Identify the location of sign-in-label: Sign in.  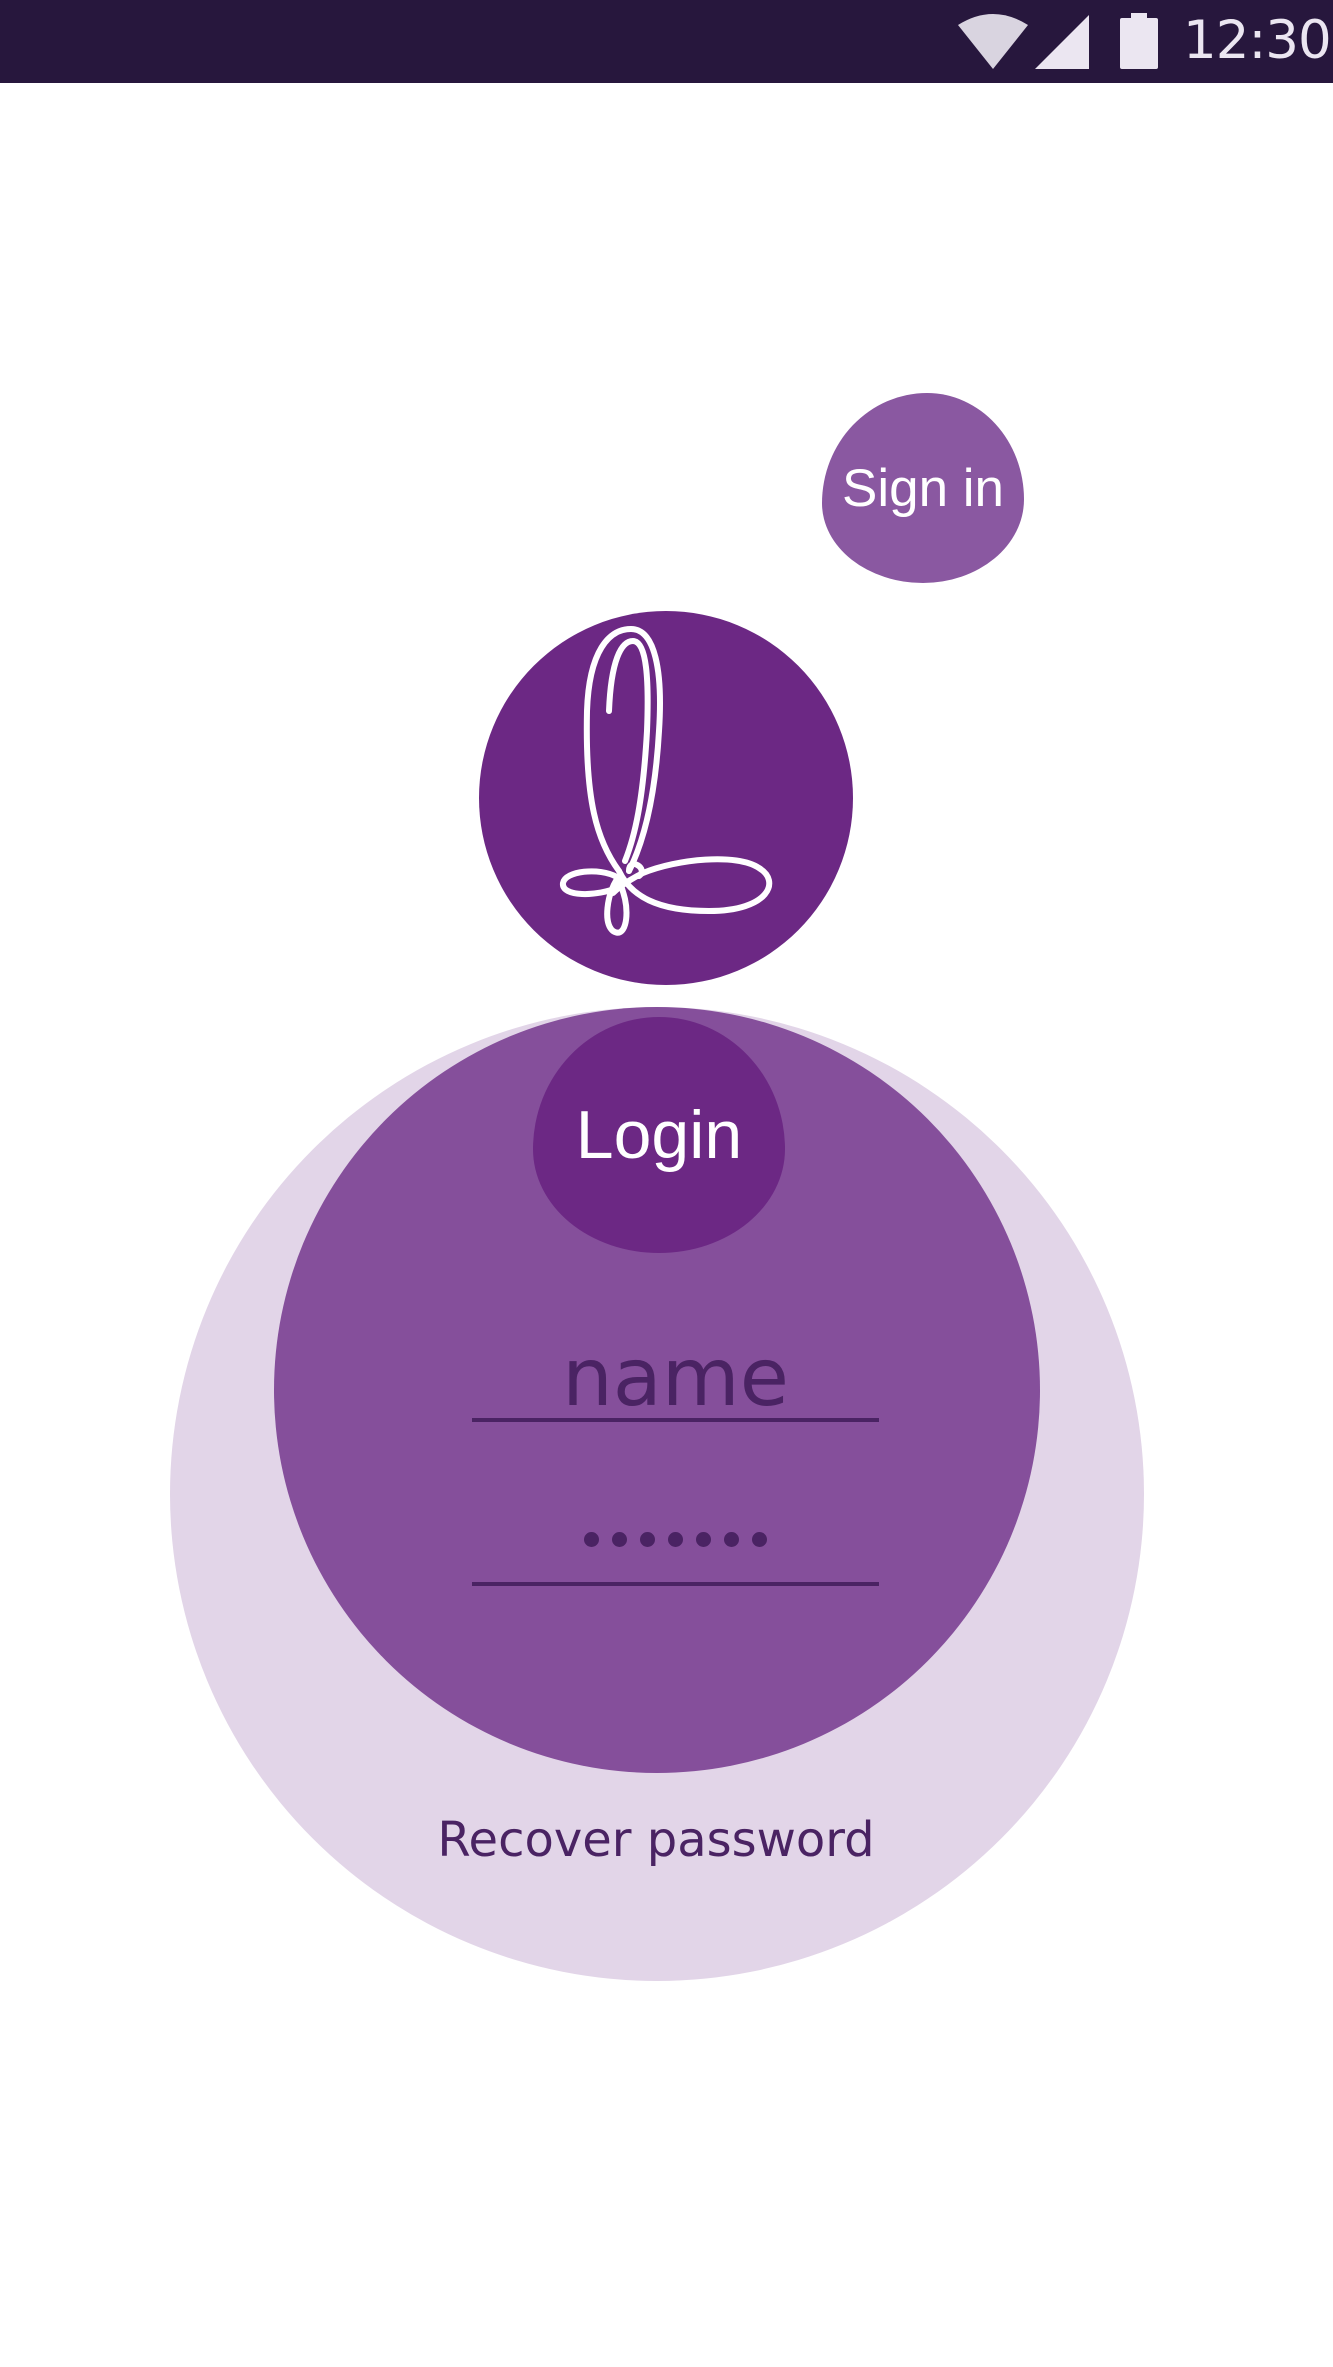
(923, 488).